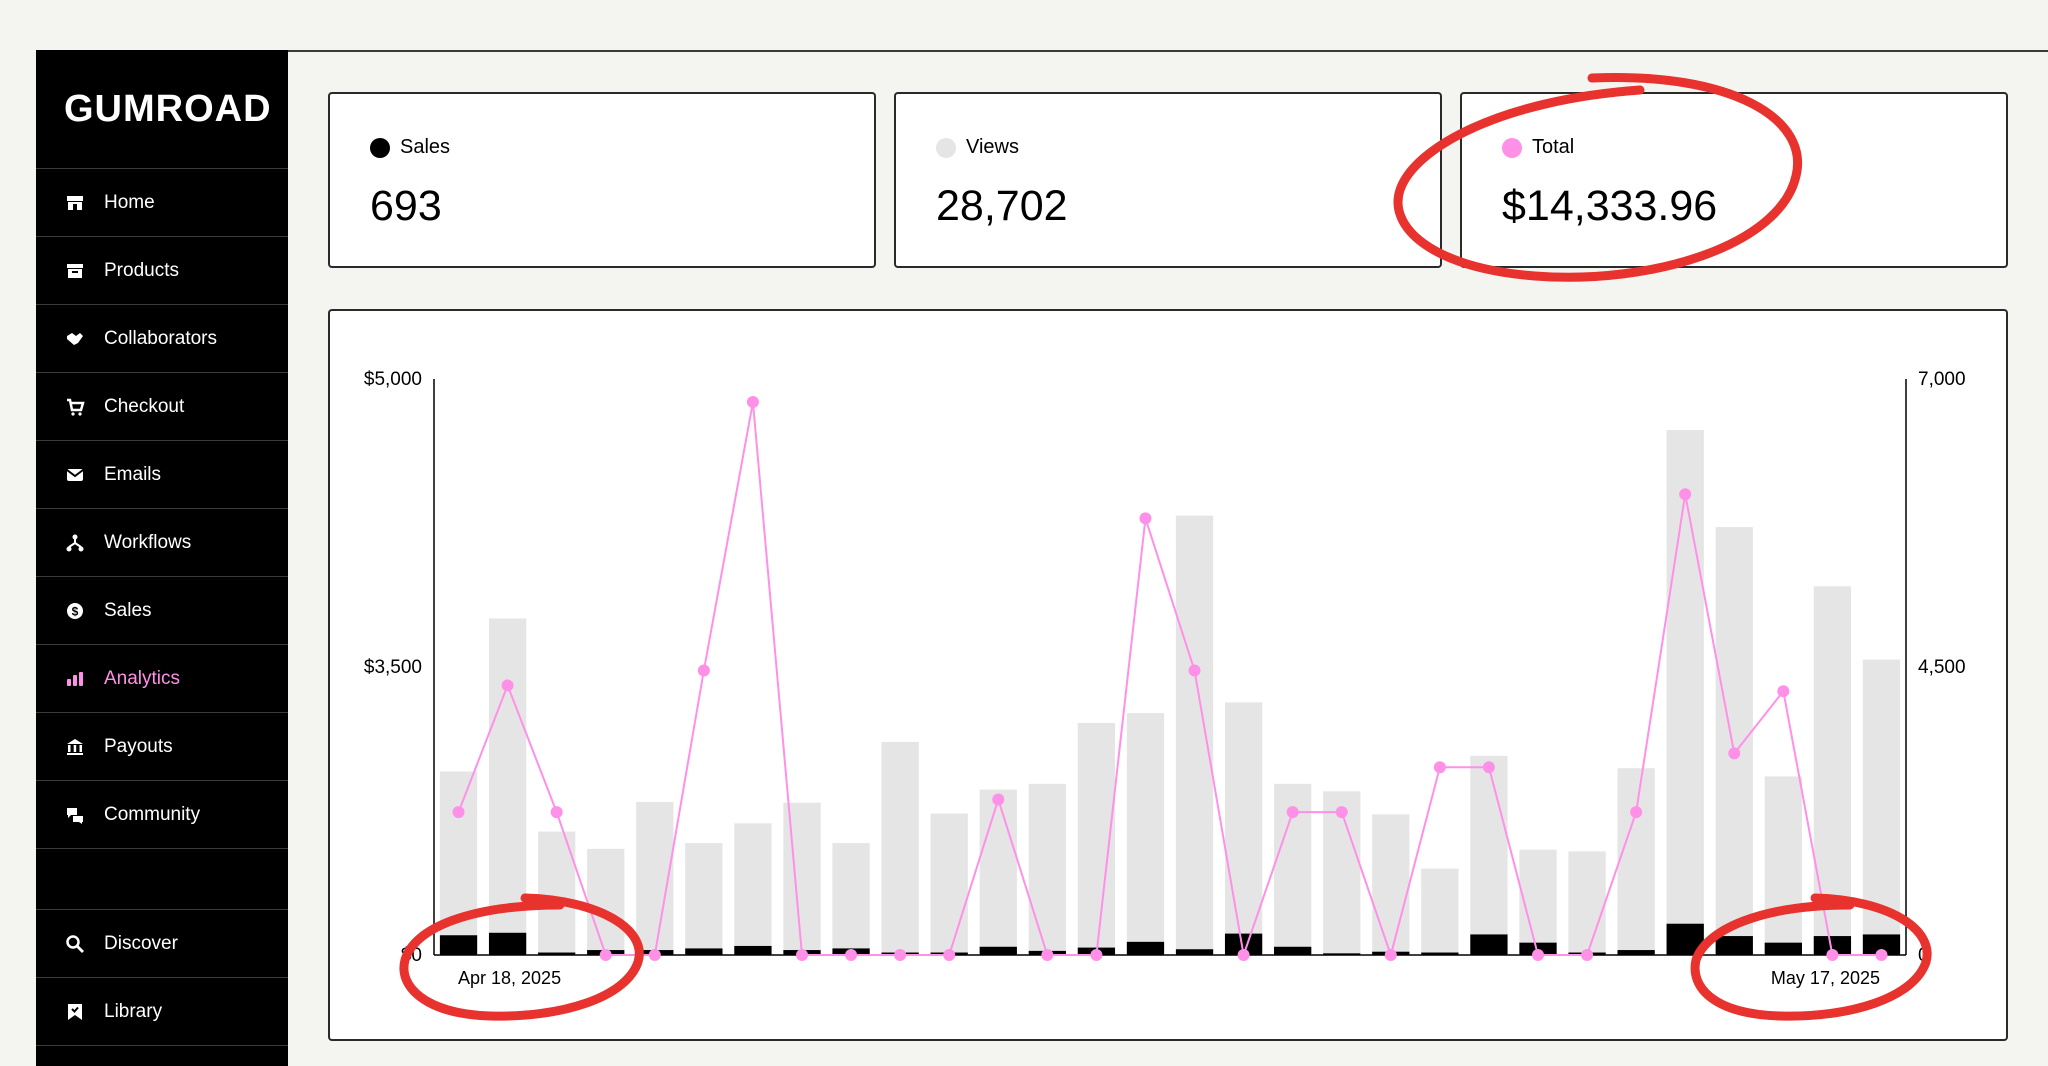 The width and height of the screenshot is (2048, 1066). I want to click on sidebar-item-products: Products, so click(162, 271).